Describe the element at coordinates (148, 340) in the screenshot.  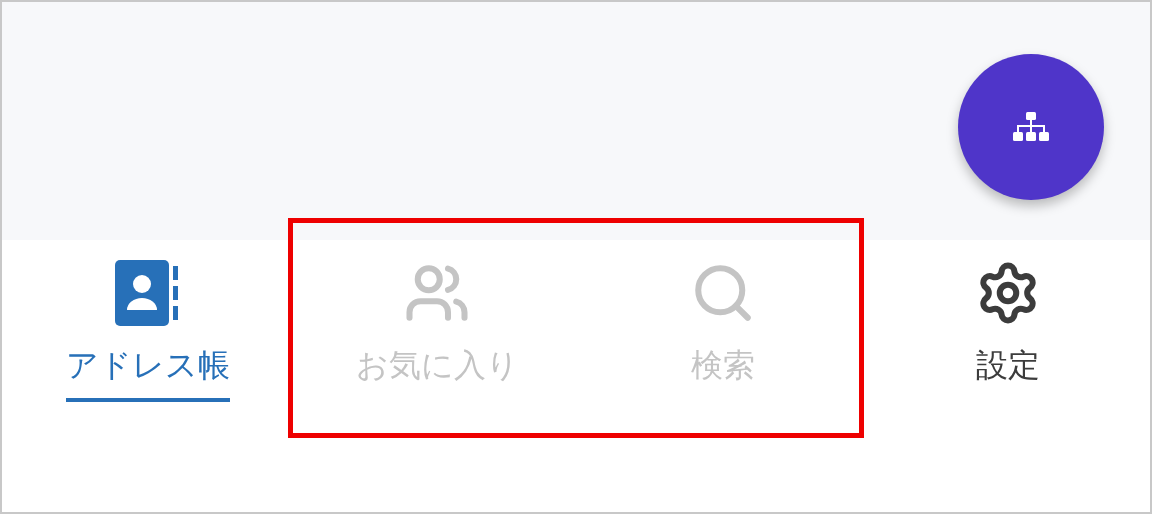
I see `nav-tab: アドレス帳` at that location.